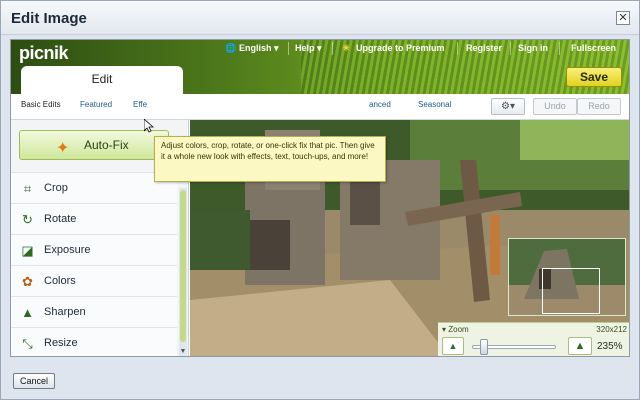 The height and width of the screenshot is (400, 640). Describe the element at coordinates (599, 106) in the screenshot. I see `redo-button: Redo` at that location.